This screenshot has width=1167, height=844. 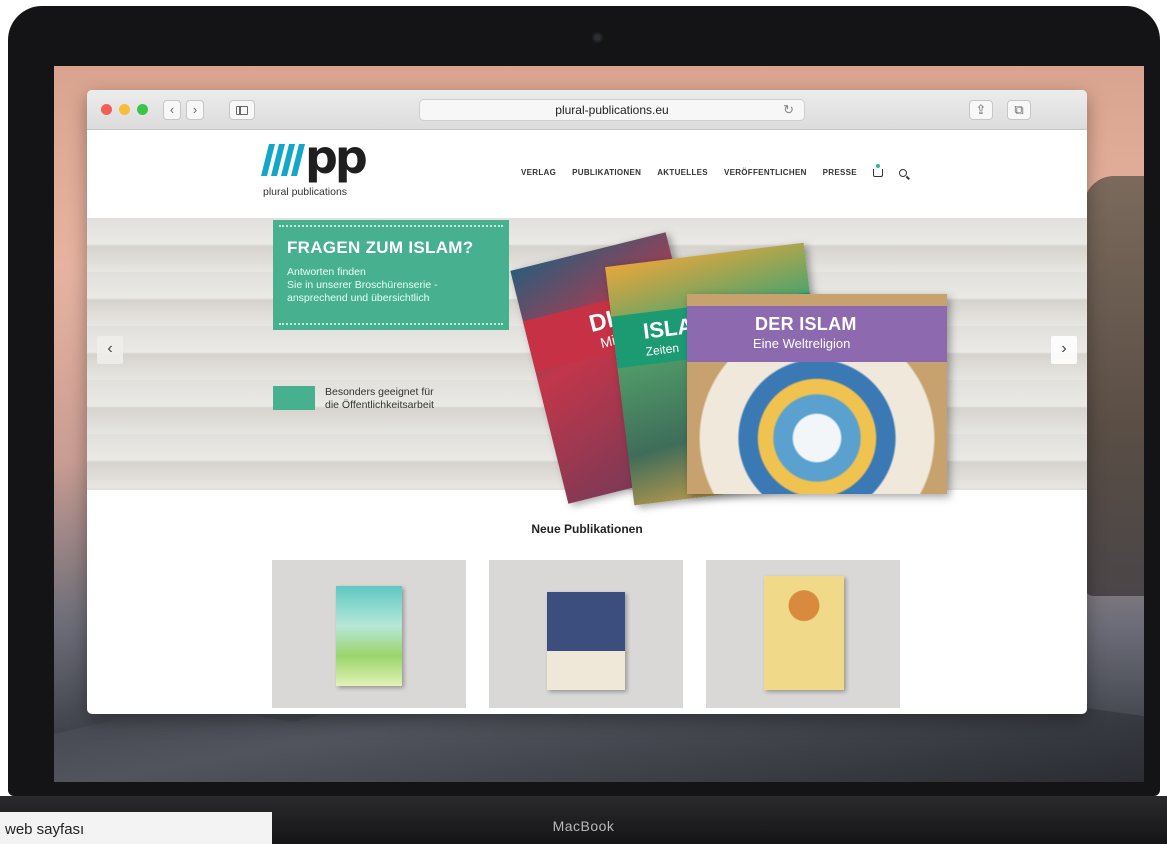 I want to click on logo-mark: pp, so click(x=336, y=157).